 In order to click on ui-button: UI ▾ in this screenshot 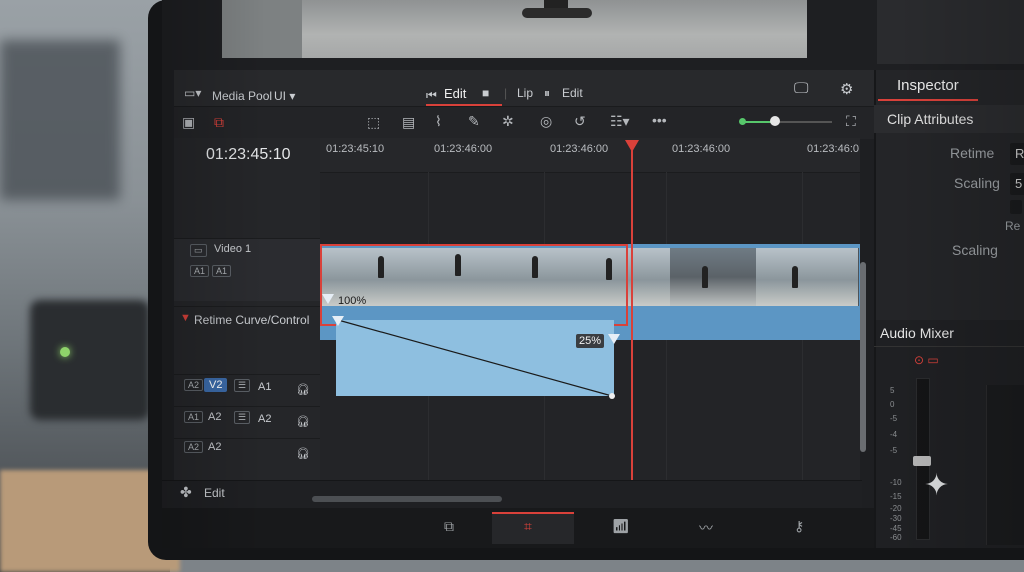, I will do `click(284, 96)`.